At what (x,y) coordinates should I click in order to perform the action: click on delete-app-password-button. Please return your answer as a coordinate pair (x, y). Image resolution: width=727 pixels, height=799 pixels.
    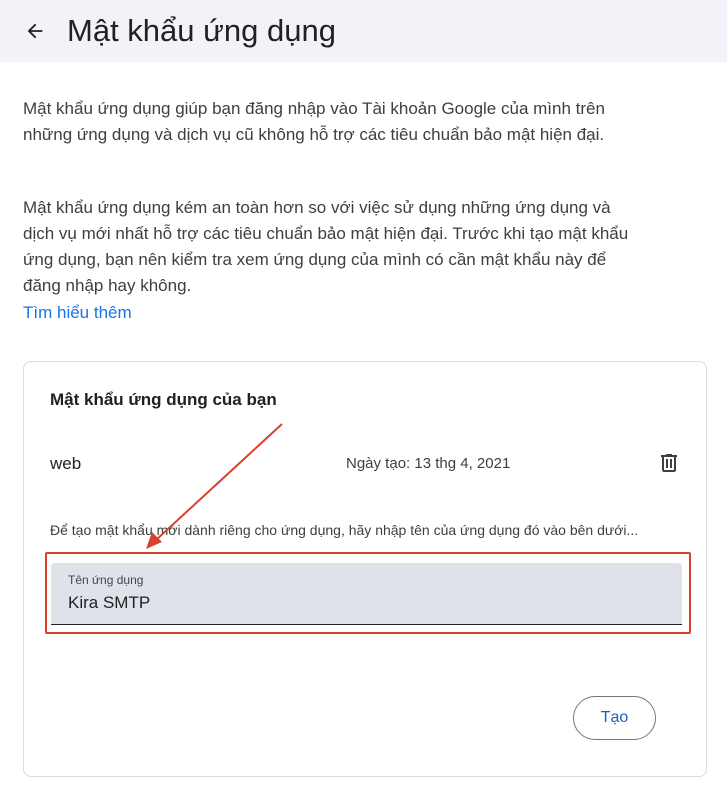
    Looking at the image, I should click on (669, 463).